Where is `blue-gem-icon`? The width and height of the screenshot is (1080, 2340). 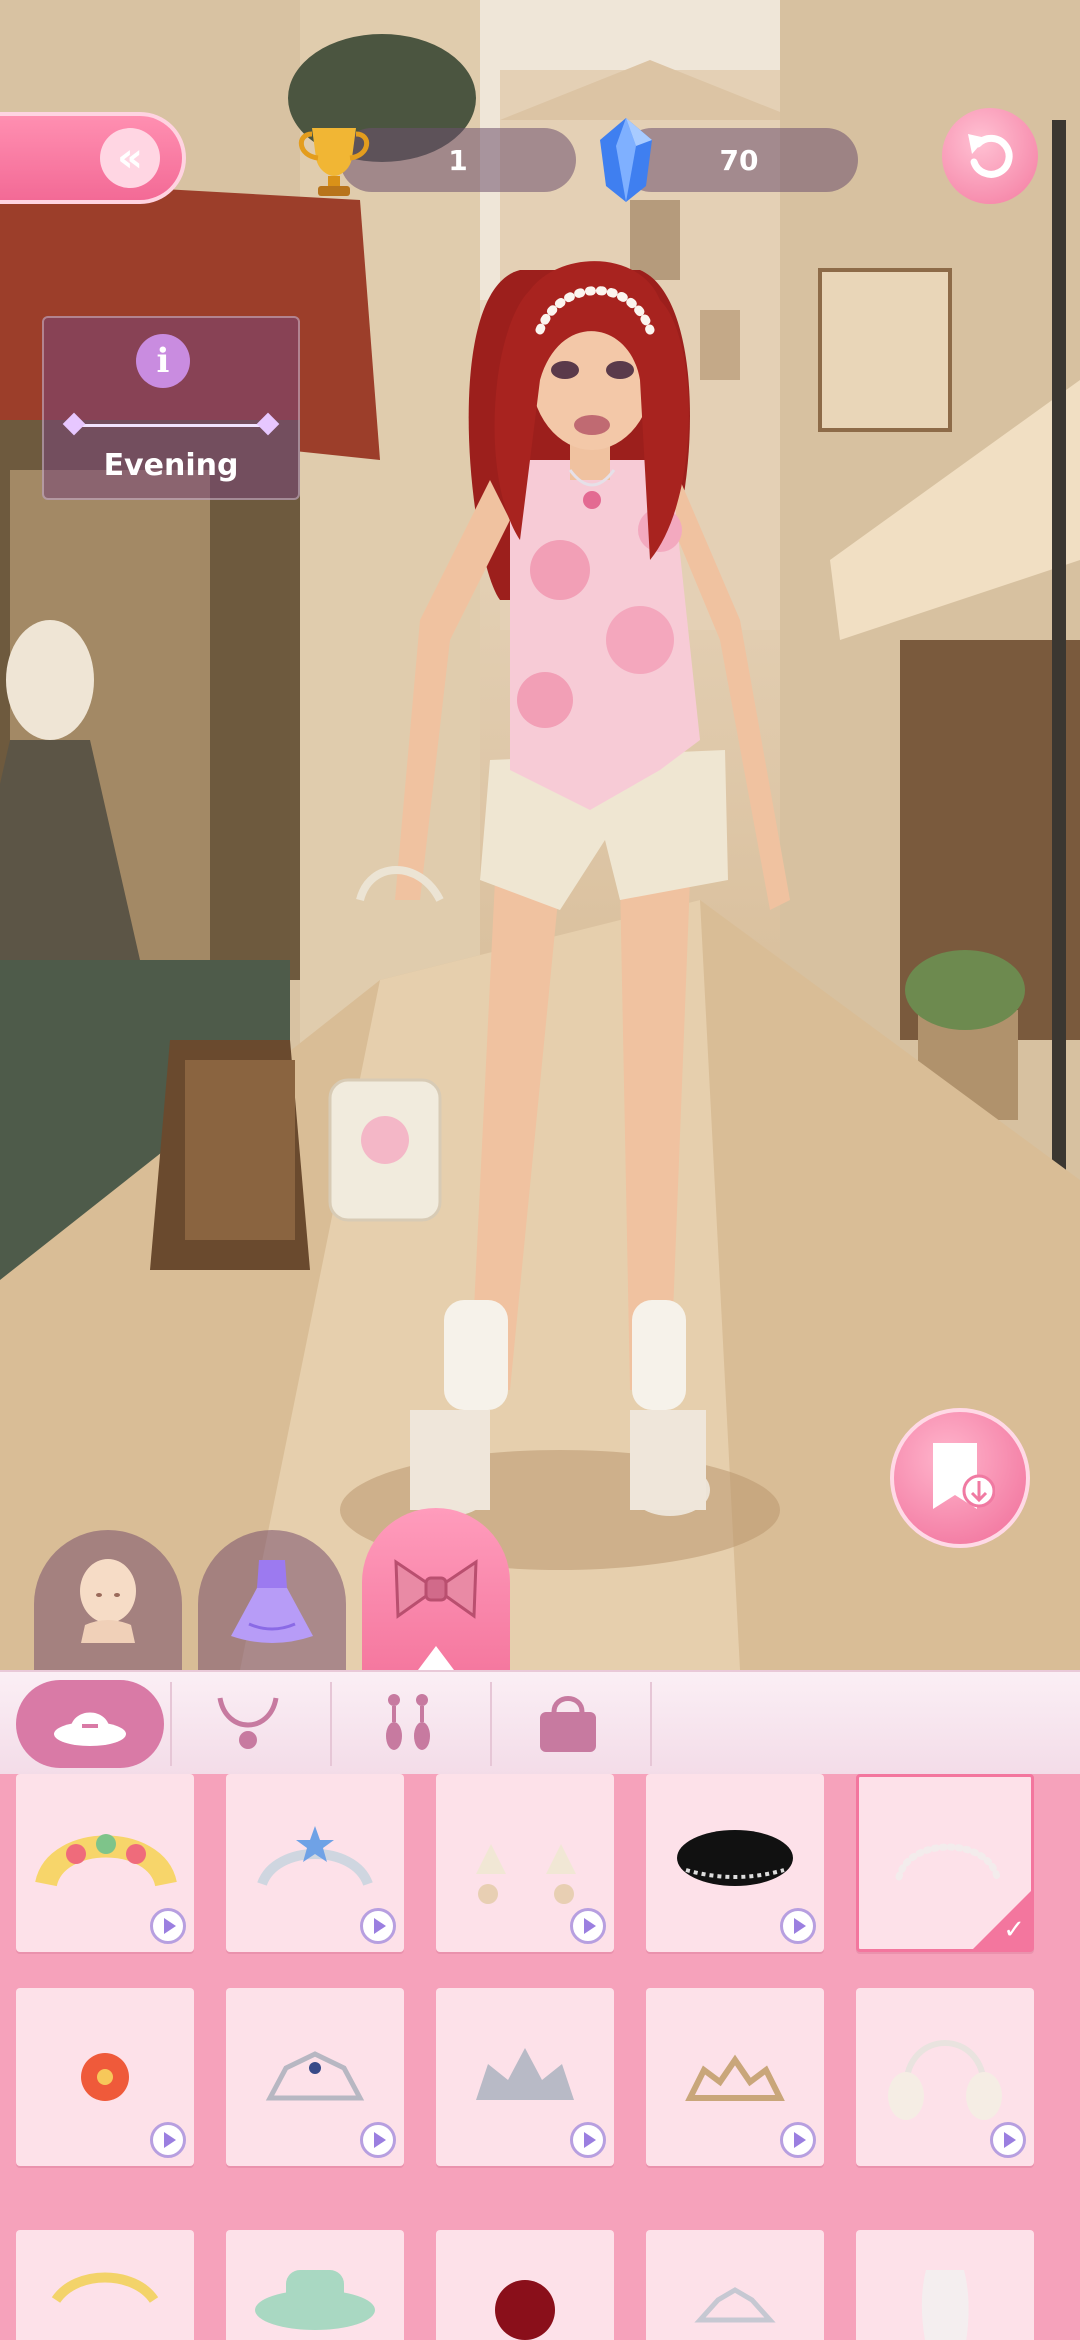 blue-gem-icon is located at coordinates (626, 160).